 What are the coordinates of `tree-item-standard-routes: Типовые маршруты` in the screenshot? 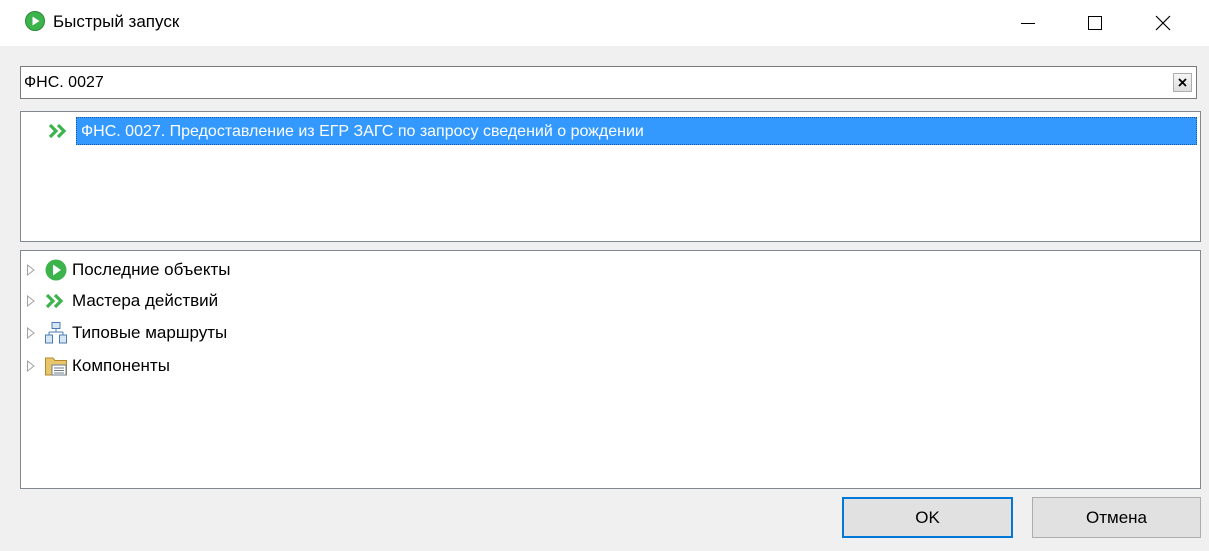 It's located at (124, 333).